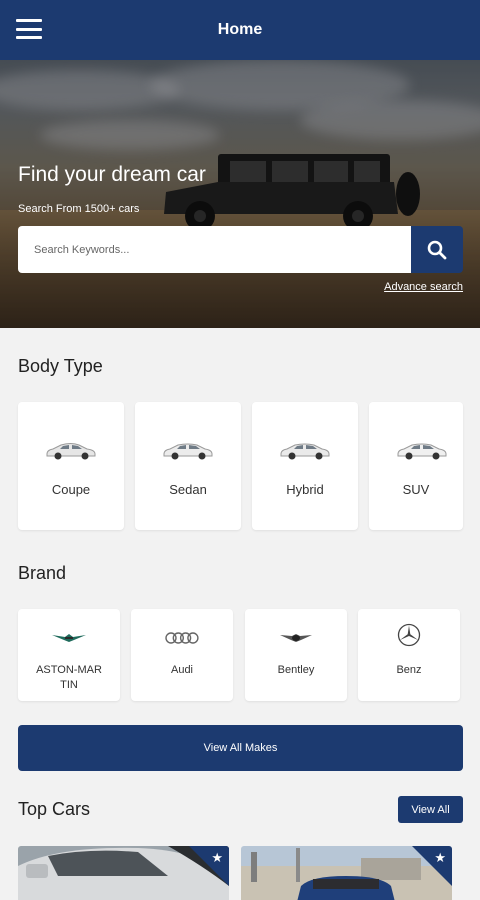 The height and width of the screenshot is (900, 480). What do you see at coordinates (42, 573) in the screenshot?
I see `brand-heading: Brand` at bounding box center [42, 573].